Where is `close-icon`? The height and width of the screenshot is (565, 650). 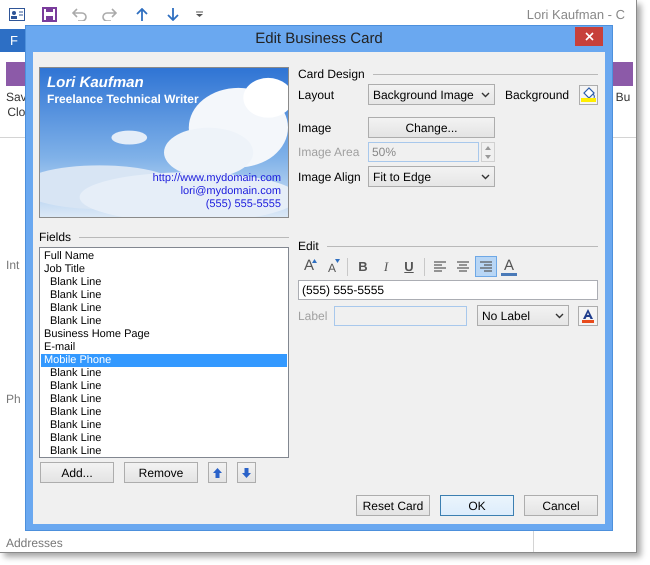
close-icon is located at coordinates (589, 36).